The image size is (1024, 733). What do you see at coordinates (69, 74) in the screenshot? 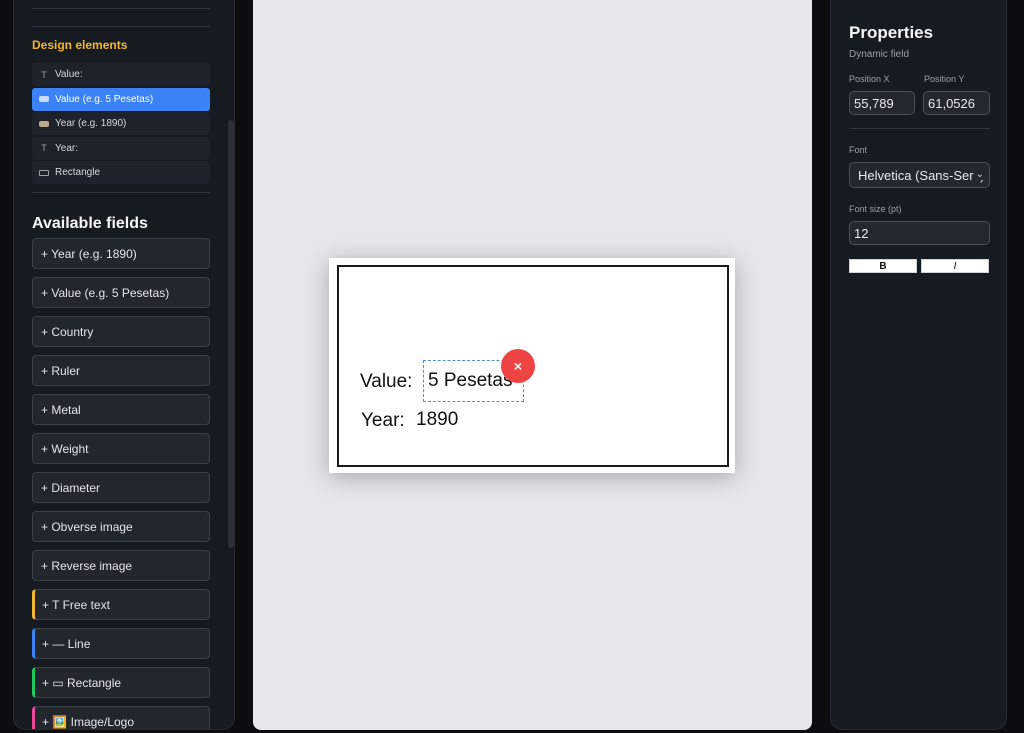
I see `design-element-label: Value:` at bounding box center [69, 74].